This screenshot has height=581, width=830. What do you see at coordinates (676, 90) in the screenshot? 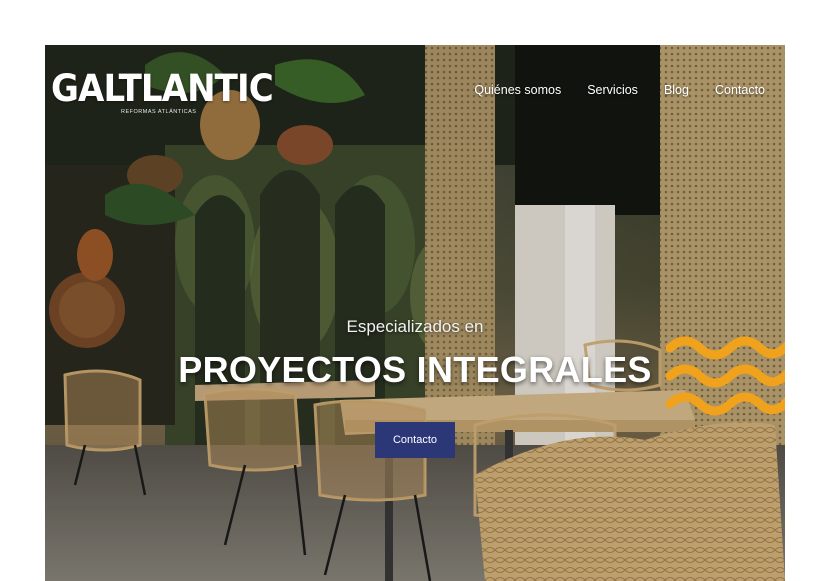
I see `nav-item-blog: Blog` at bounding box center [676, 90].